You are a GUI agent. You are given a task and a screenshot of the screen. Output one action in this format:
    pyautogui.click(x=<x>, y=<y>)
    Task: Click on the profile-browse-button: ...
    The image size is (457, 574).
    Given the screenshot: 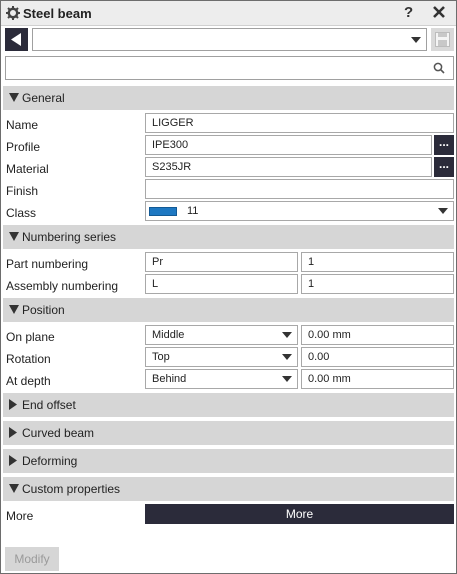 What is the action you would take?
    pyautogui.click(x=444, y=145)
    